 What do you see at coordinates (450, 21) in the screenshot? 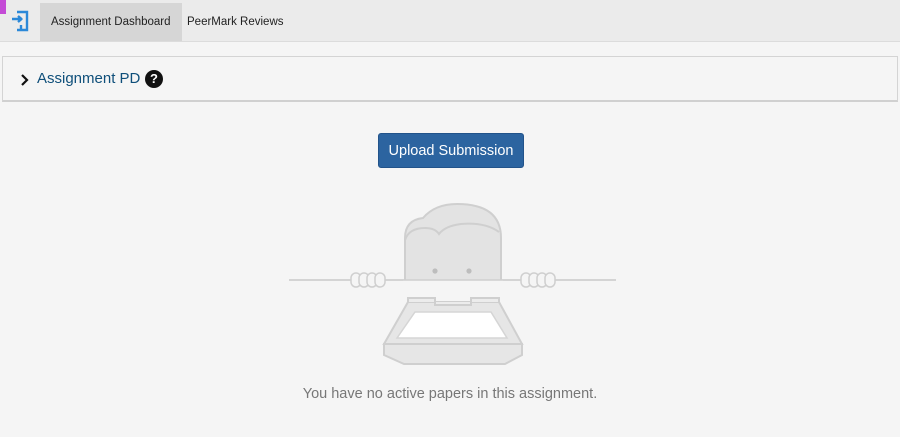
I see `top-nav-bar: Assignment Dashboard PeerMark Reviews` at bounding box center [450, 21].